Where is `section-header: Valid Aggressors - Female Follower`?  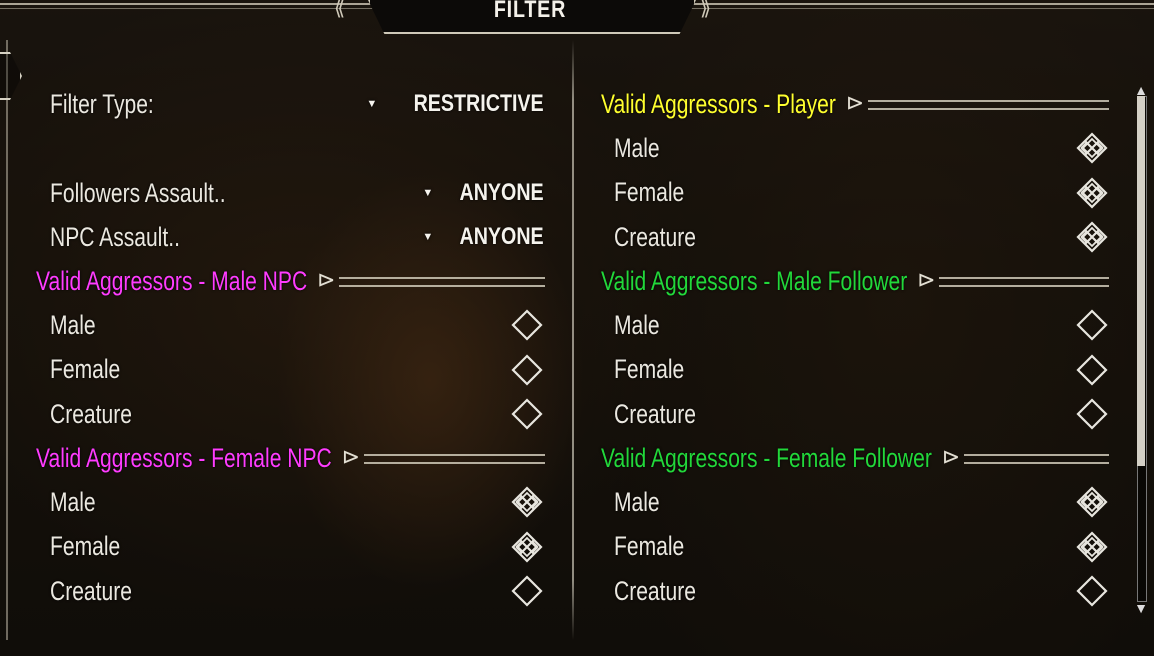
section-header: Valid Aggressors - Female Follower is located at coordinates (813, 458).